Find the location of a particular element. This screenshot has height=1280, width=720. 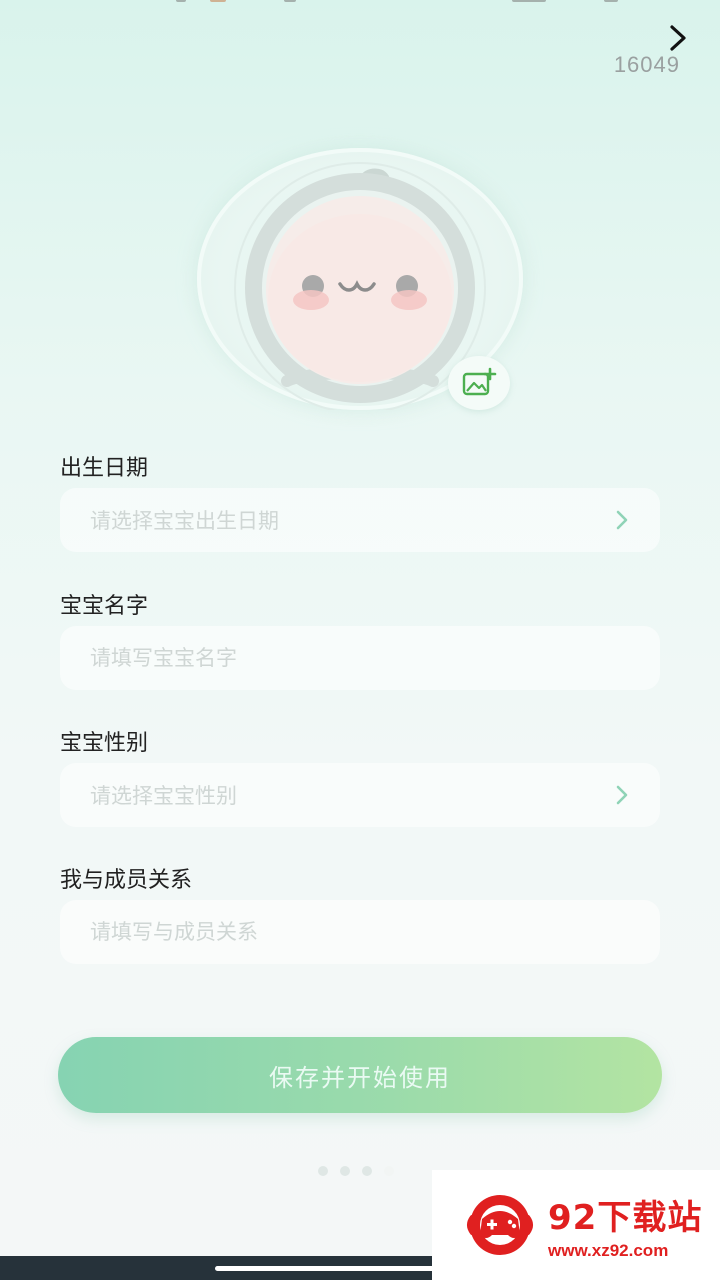

save-and-start-button: 保存并开始使用 is located at coordinates (360, 1075).